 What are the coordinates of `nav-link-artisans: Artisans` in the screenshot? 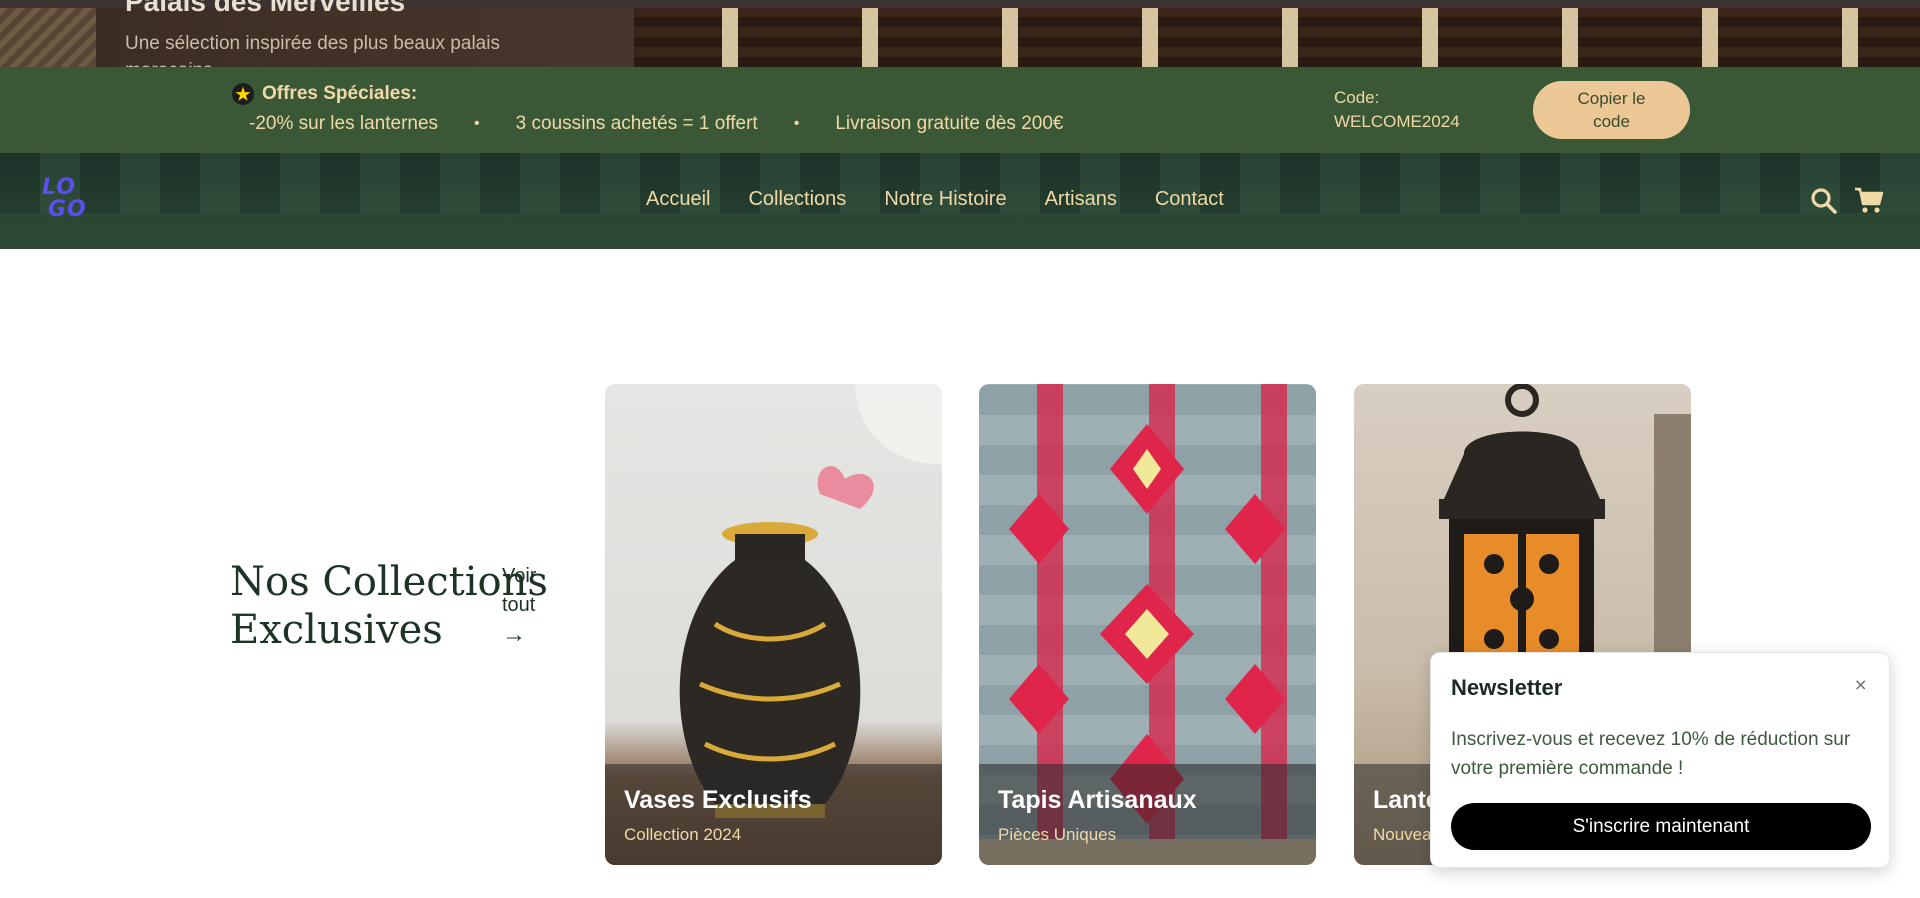 It's located at (1081, 199).